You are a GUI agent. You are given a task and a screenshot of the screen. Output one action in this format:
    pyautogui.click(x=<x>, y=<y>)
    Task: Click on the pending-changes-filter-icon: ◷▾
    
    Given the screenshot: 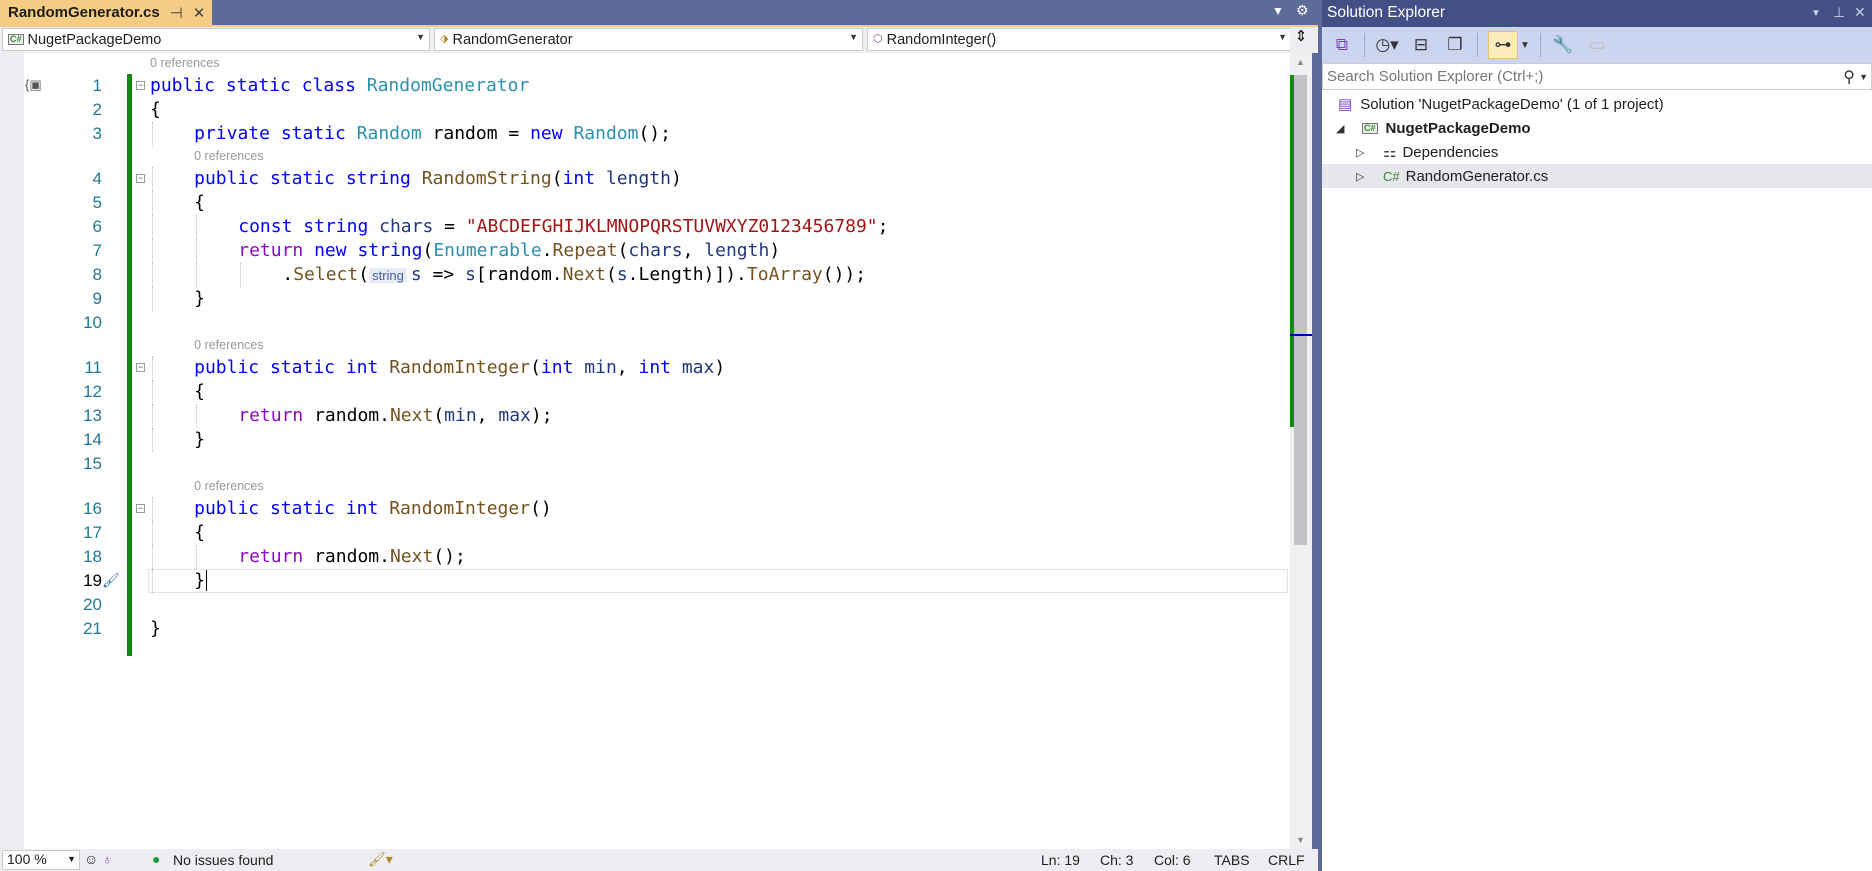 What is the action you would take?
    pyautogui.click(x=1387, y=45)
    